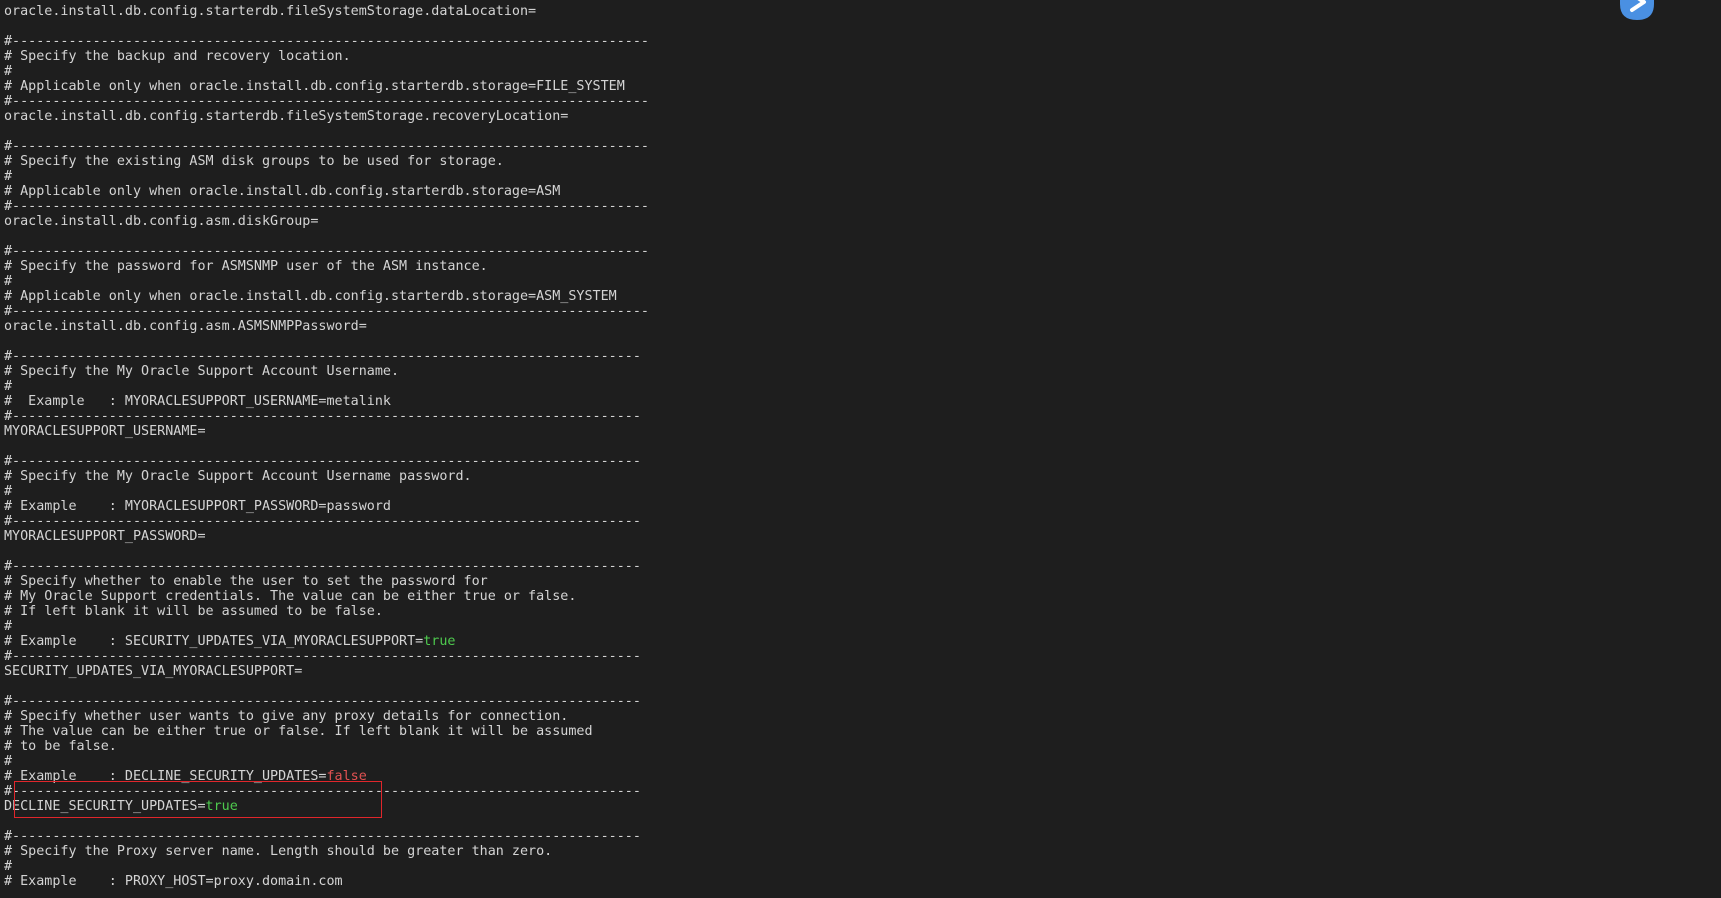  What do you see at coordinates (105, 806) in the screenshot?
I see `line-text: DECLINE_SECURITY_UPDATES=` at bounding box center [105, 806].